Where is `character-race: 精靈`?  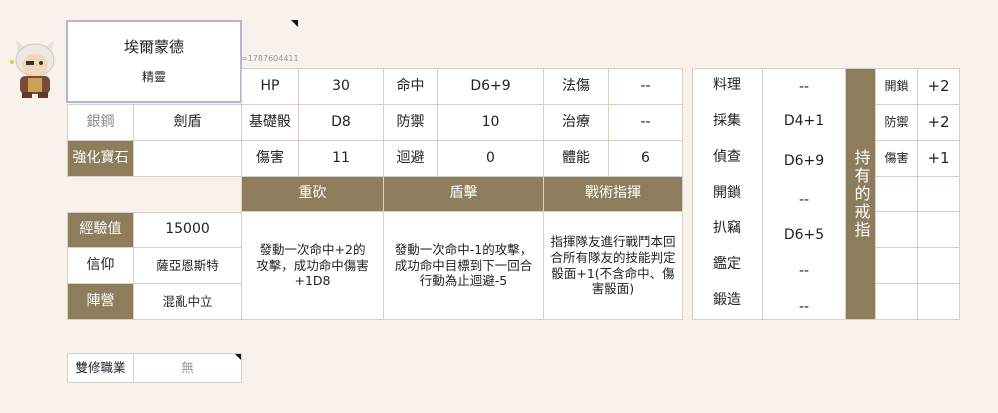 character-race: 精靈 is located at coordinates (153, 77).